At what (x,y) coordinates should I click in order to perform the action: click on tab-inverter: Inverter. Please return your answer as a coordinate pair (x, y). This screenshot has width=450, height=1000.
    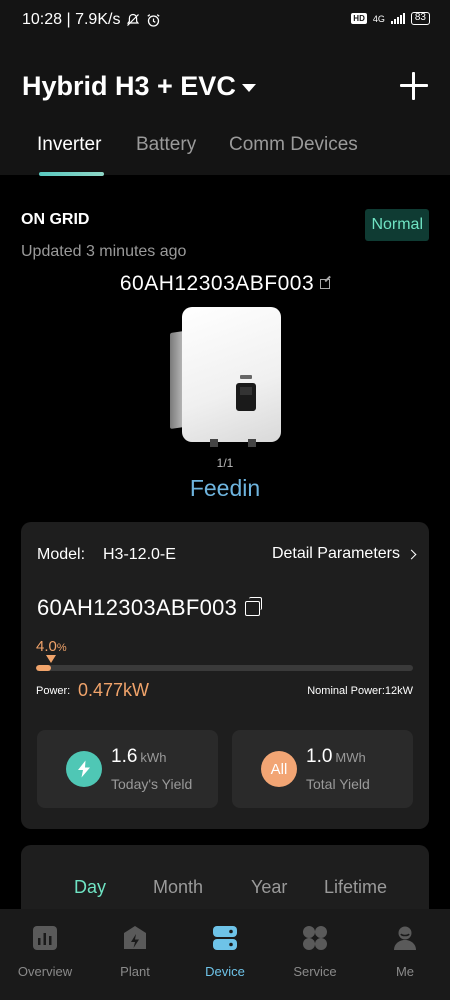
    Looking at the image, I should click on (69, 145).